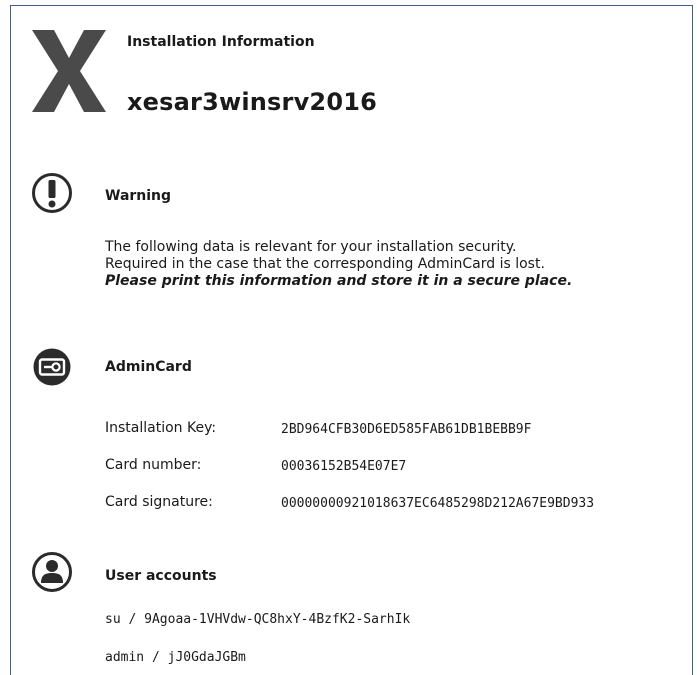 This screenshot has height=675, width=697. I want to click on card-signature-label: Card signature:, so click(159, 502).